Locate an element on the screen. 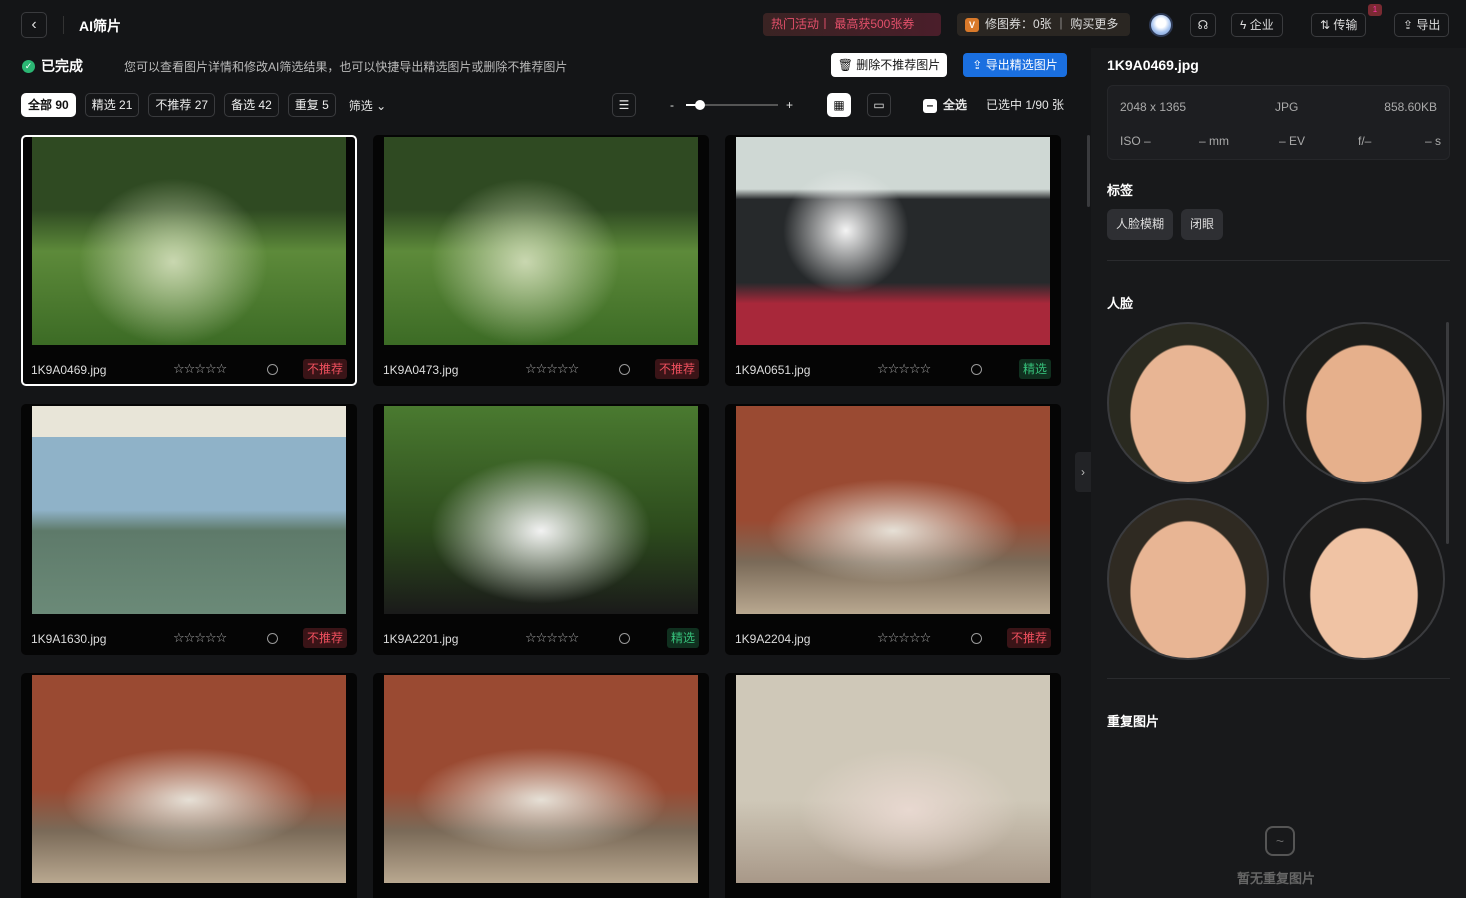 The image size is (1466, 898). delete-not-recommended-button: 🗑 删除不推荐图片 is located at coordinates (889, 65).